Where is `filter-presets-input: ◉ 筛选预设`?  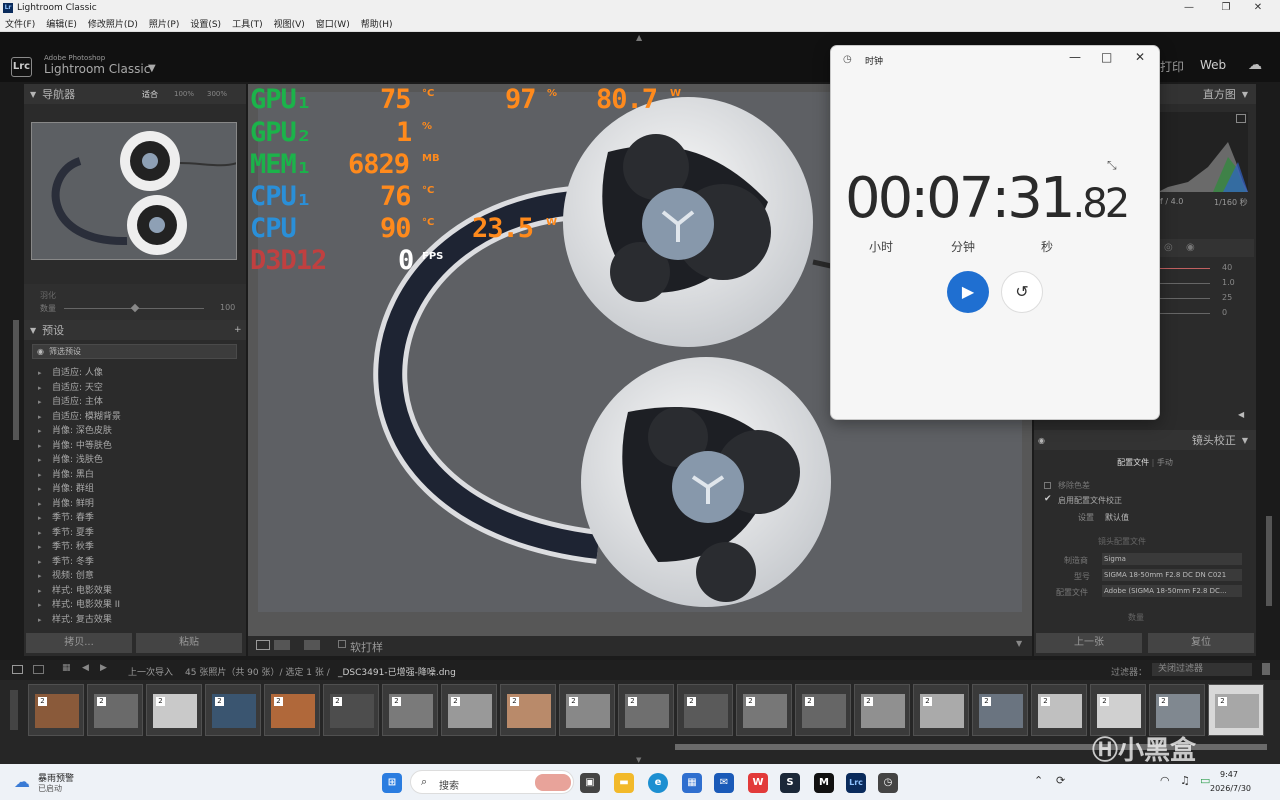 filter-presets-input: ◉ 筛选预设 is located at coordinates (134, 351).